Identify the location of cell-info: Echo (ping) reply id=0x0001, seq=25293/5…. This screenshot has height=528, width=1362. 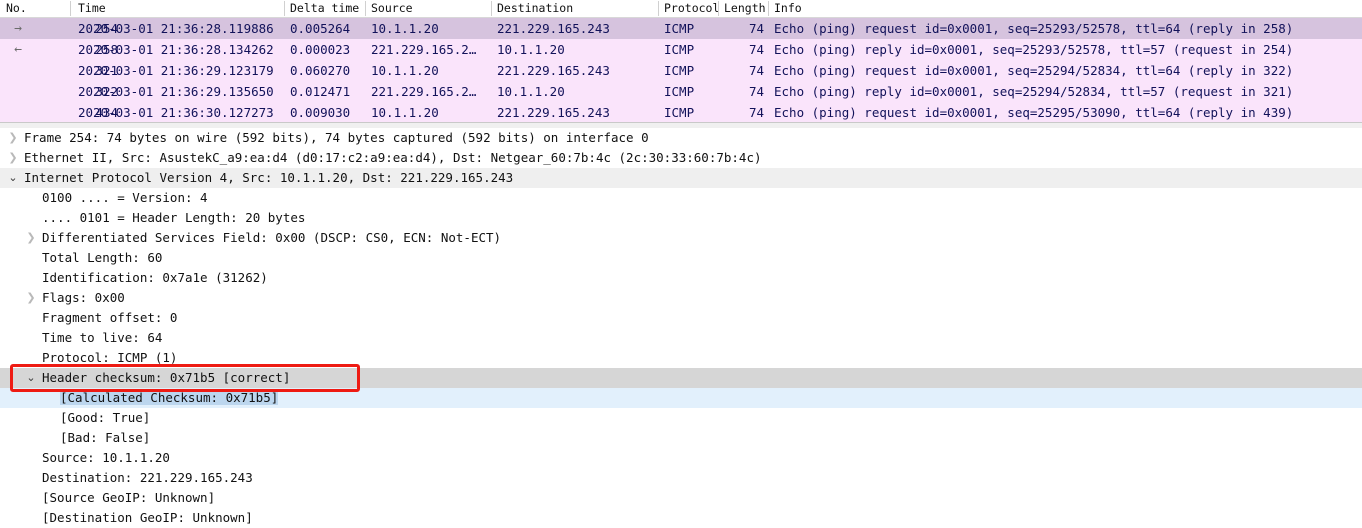
(1034, 49).